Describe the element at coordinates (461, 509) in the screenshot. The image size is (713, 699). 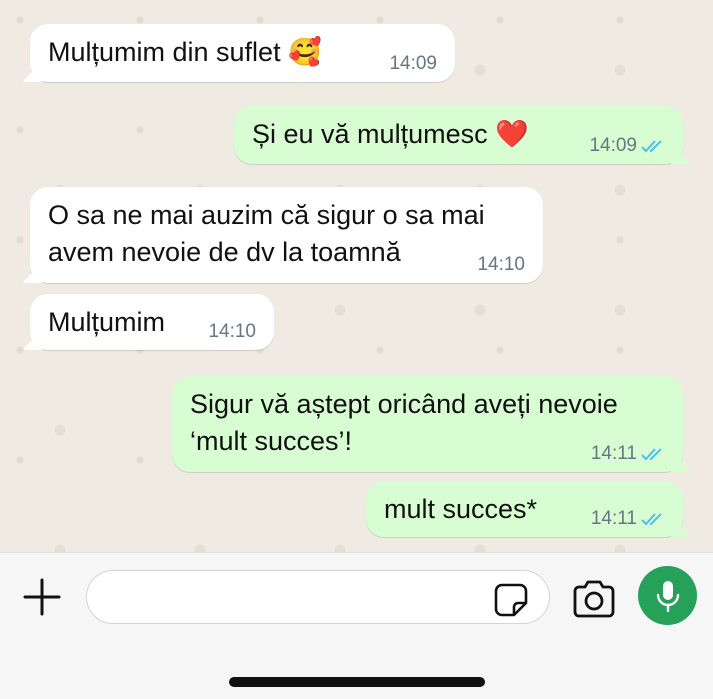
I see `message-text: mult succes*` at that location.